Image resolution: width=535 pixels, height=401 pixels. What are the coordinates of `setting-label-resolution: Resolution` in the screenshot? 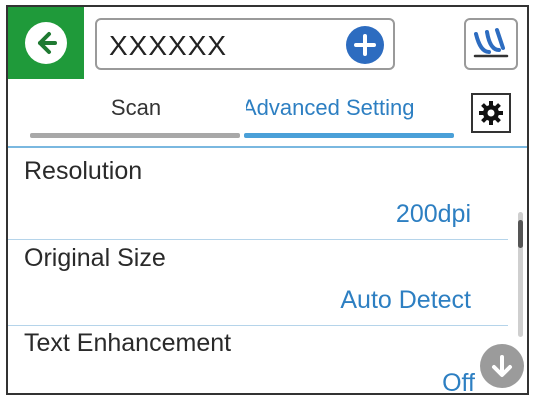 It's located at (83, 171).